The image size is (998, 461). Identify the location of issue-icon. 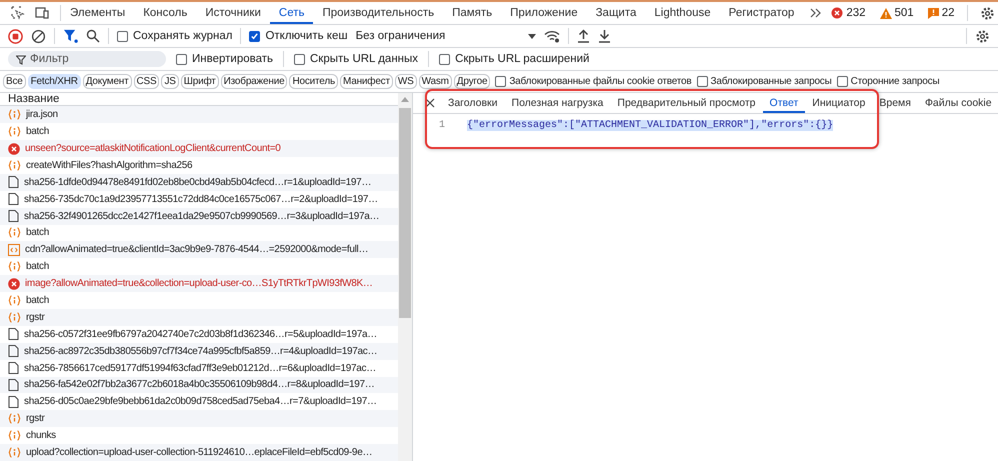
(933, 13).